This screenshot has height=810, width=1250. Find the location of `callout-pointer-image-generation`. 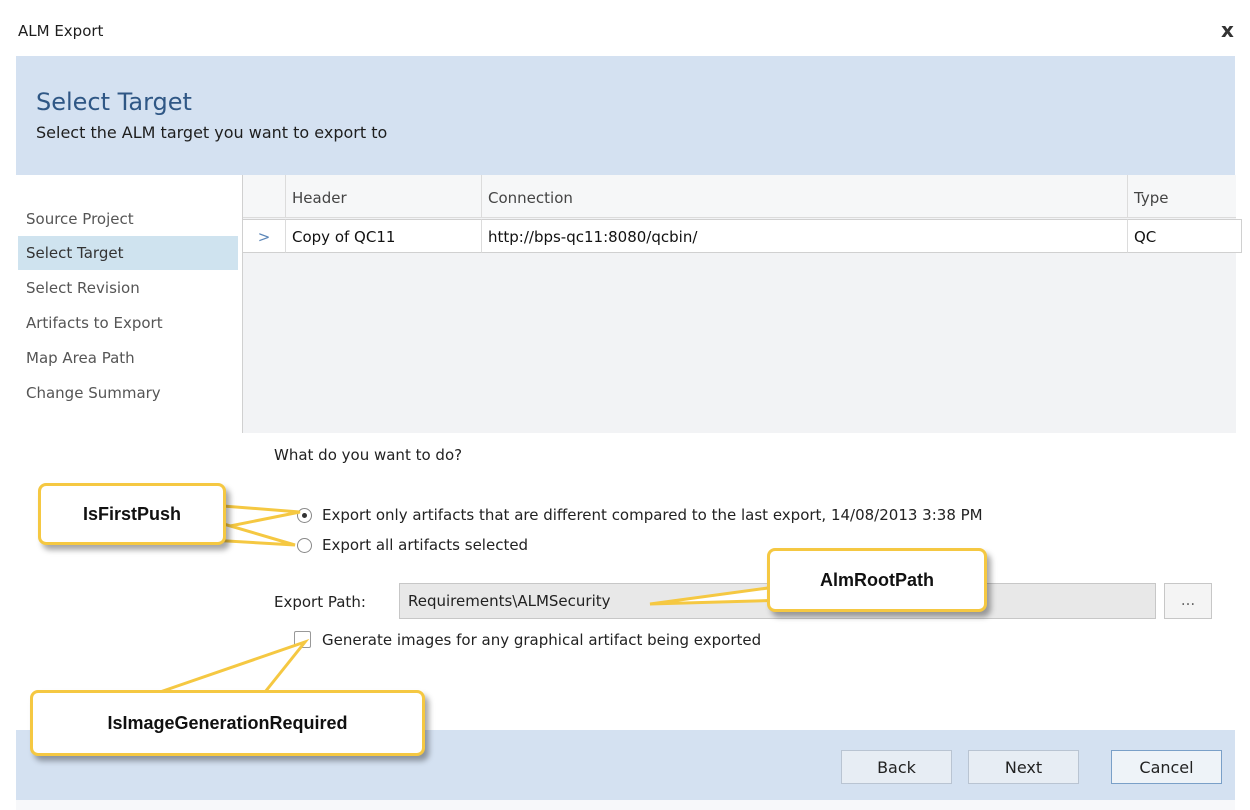

callout-pointer-image-generation is located at coordinates (234, 666).